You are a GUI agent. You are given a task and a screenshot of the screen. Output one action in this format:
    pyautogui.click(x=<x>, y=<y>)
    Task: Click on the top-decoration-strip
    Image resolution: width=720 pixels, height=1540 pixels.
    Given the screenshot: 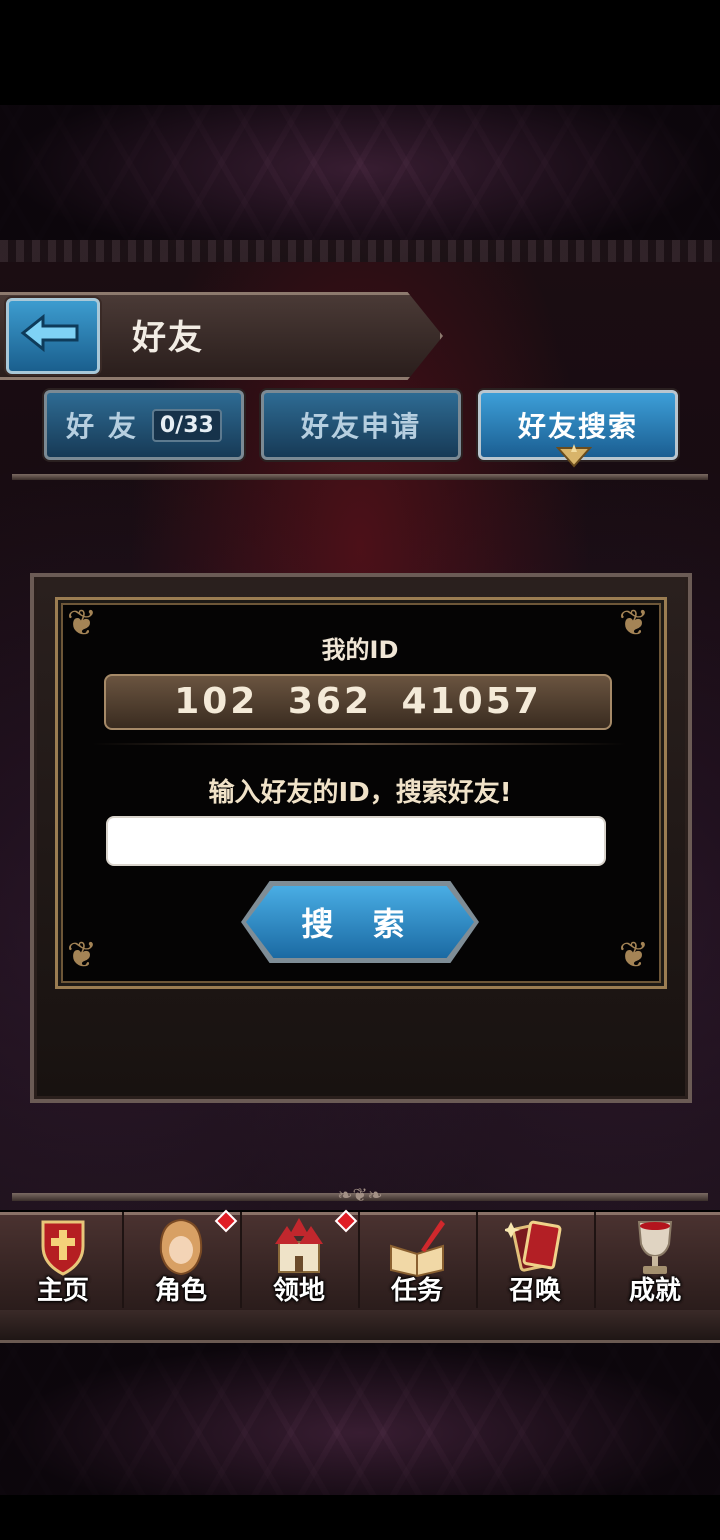 What is the action you would take?
    pyautogui.click(x=360, y=251)
    